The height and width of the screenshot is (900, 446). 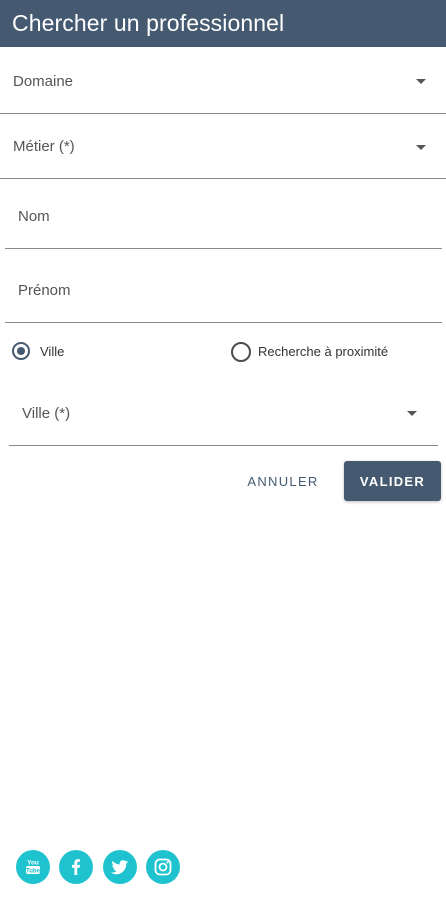 I want to click on divider, so click(x=223, y=445).